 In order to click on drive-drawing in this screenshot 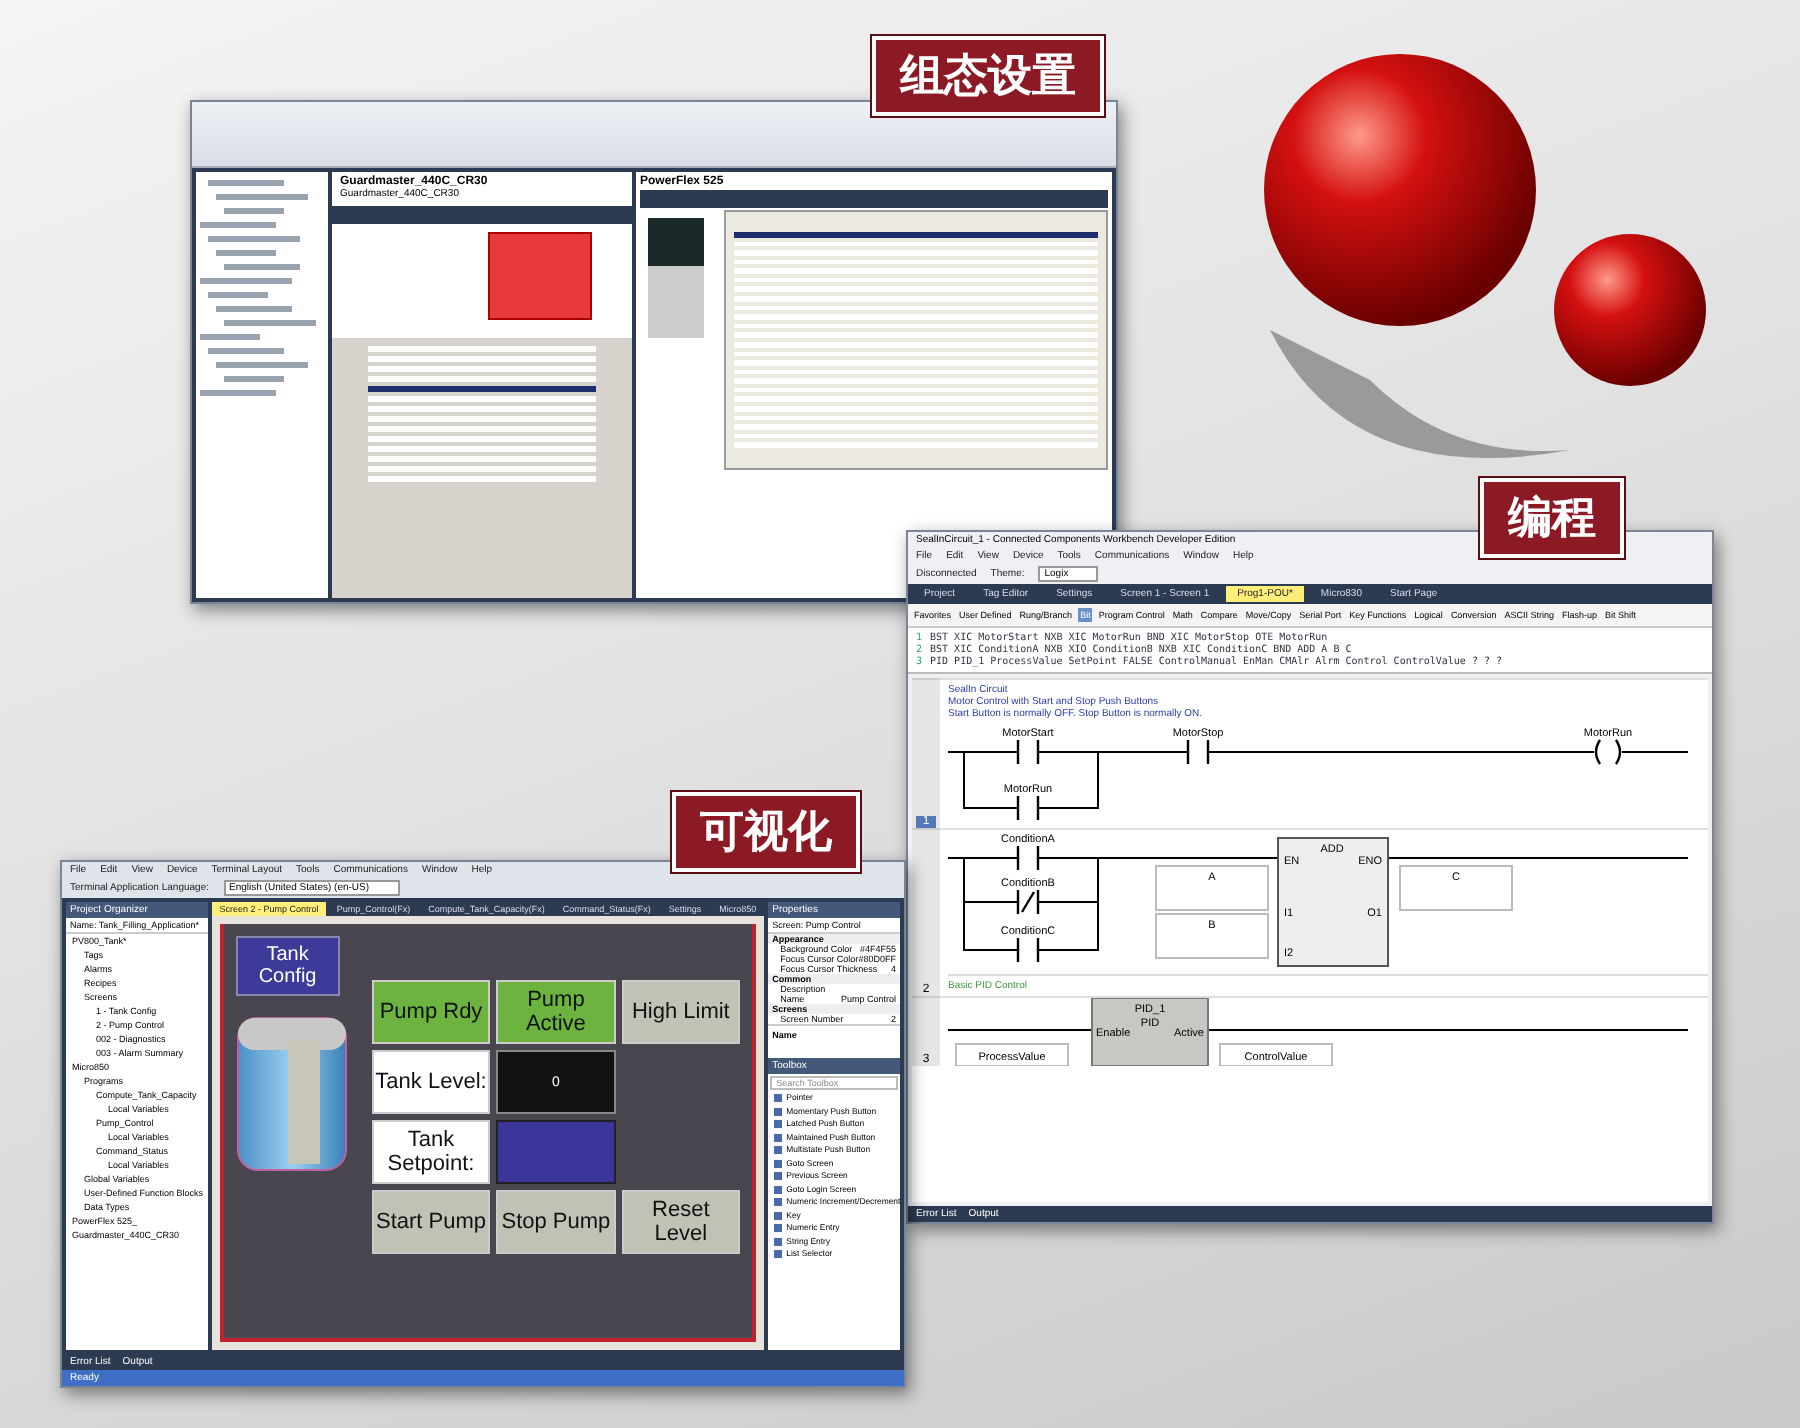, I will do `click(676, 278)`.